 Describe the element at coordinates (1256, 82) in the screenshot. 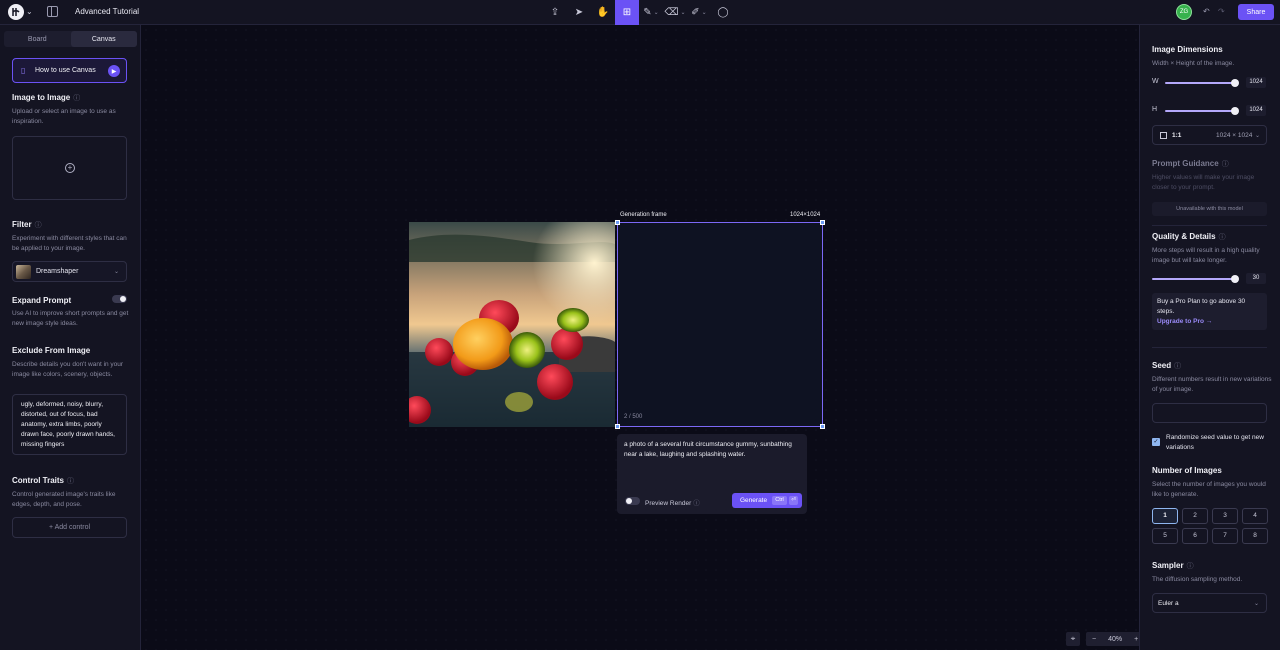

I see `width-value: 1024` at that location.